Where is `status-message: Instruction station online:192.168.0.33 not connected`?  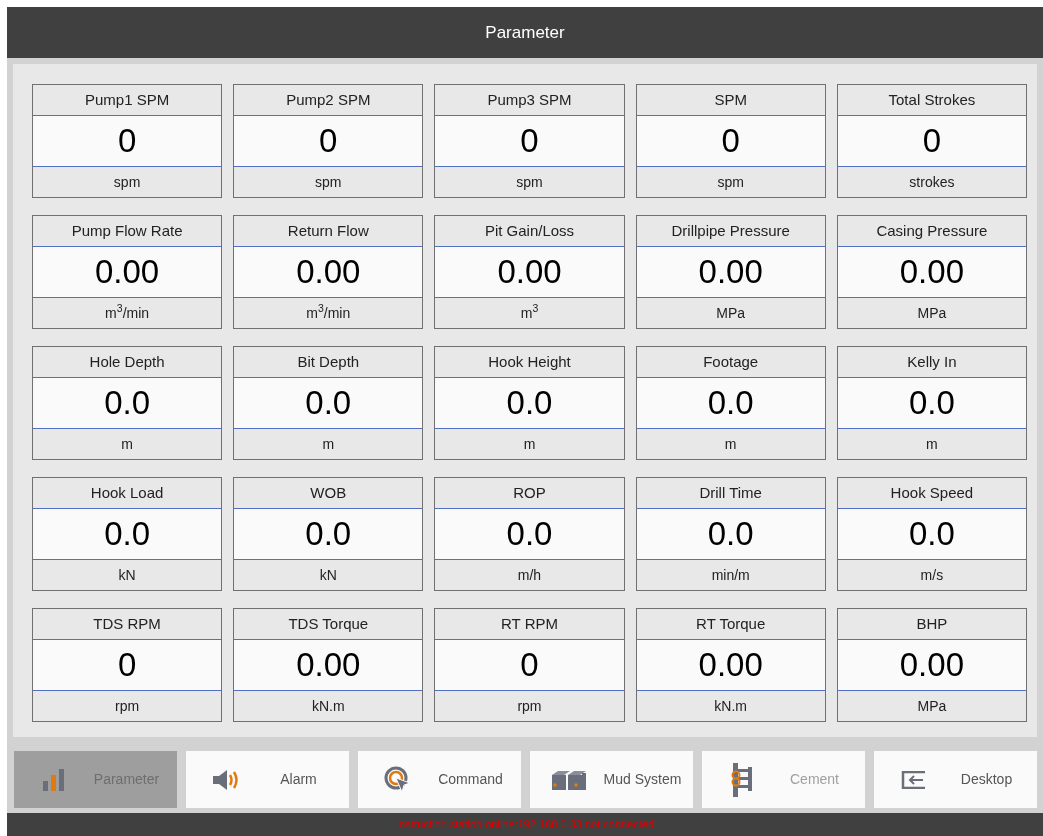
status-message: Instruction station online:192.168.0.33 not connected is located at coordinates (525, 825).